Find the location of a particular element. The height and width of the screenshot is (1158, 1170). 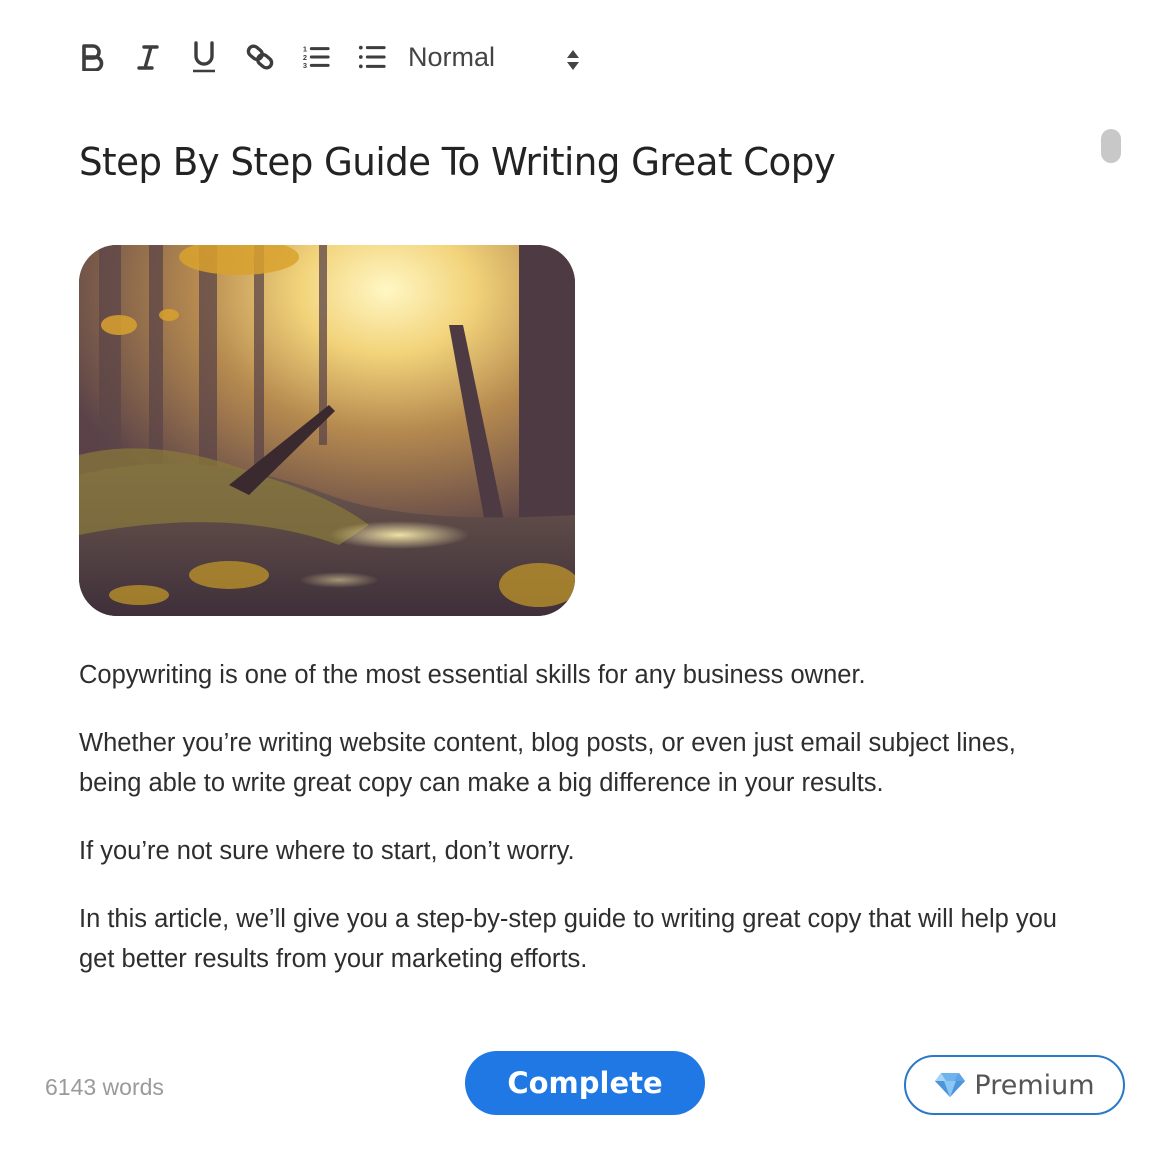

bullet-list-button is located at coordinates (372, 57).